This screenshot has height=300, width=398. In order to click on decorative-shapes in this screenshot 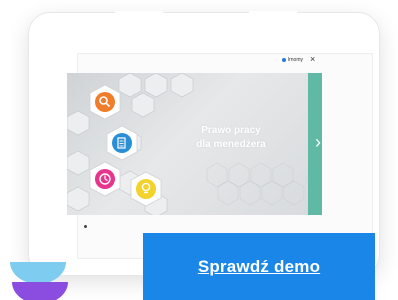, I will do `click(39, 281)`.